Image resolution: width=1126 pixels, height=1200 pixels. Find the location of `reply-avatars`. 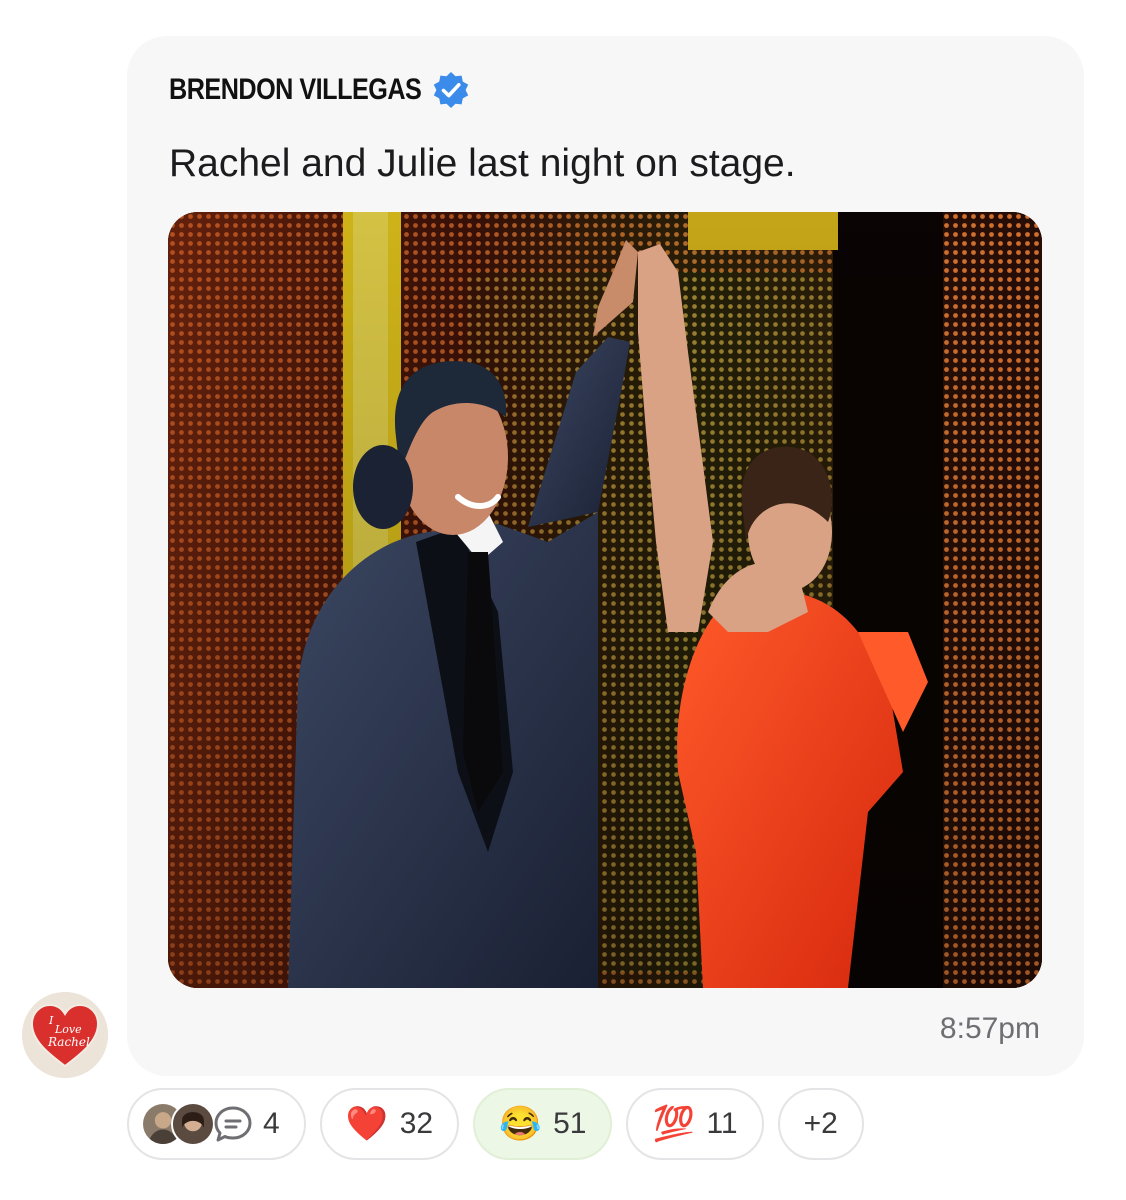

reply-avatars is located at coordinates (178, 1124).